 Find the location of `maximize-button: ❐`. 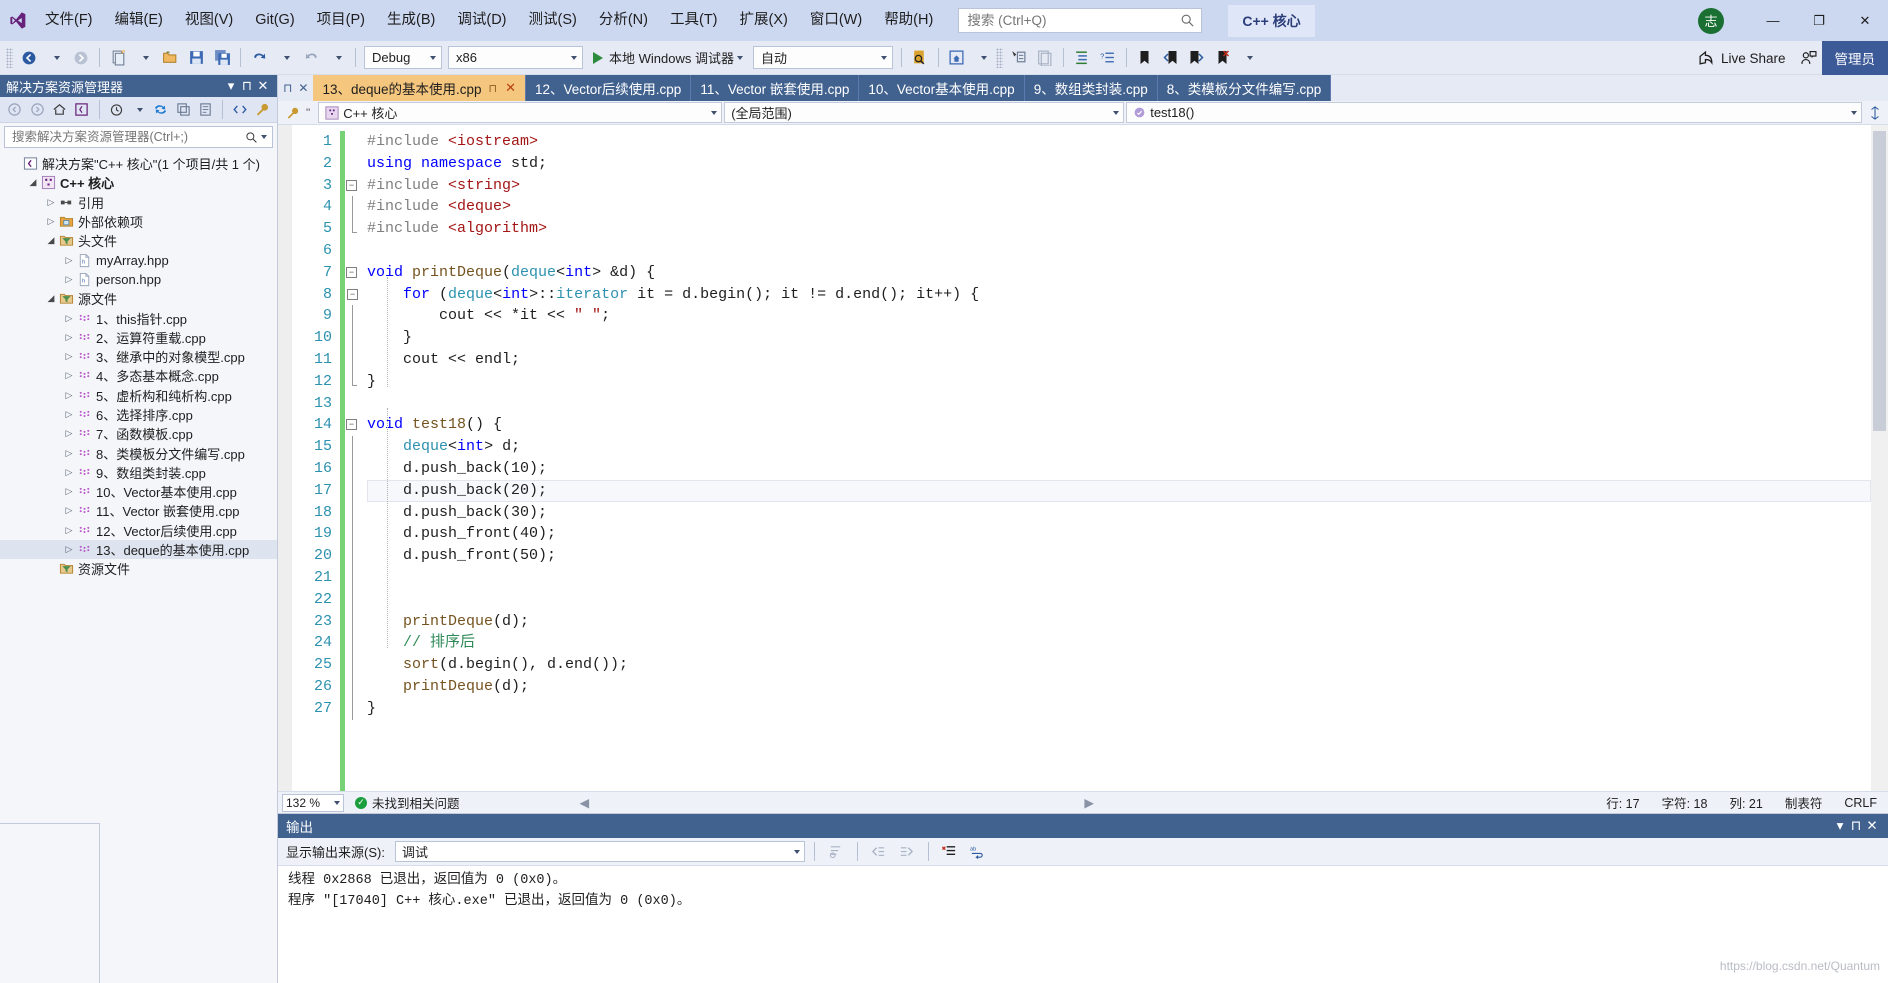

maximize-button: ❐ is located at coordinates (1819, 20).